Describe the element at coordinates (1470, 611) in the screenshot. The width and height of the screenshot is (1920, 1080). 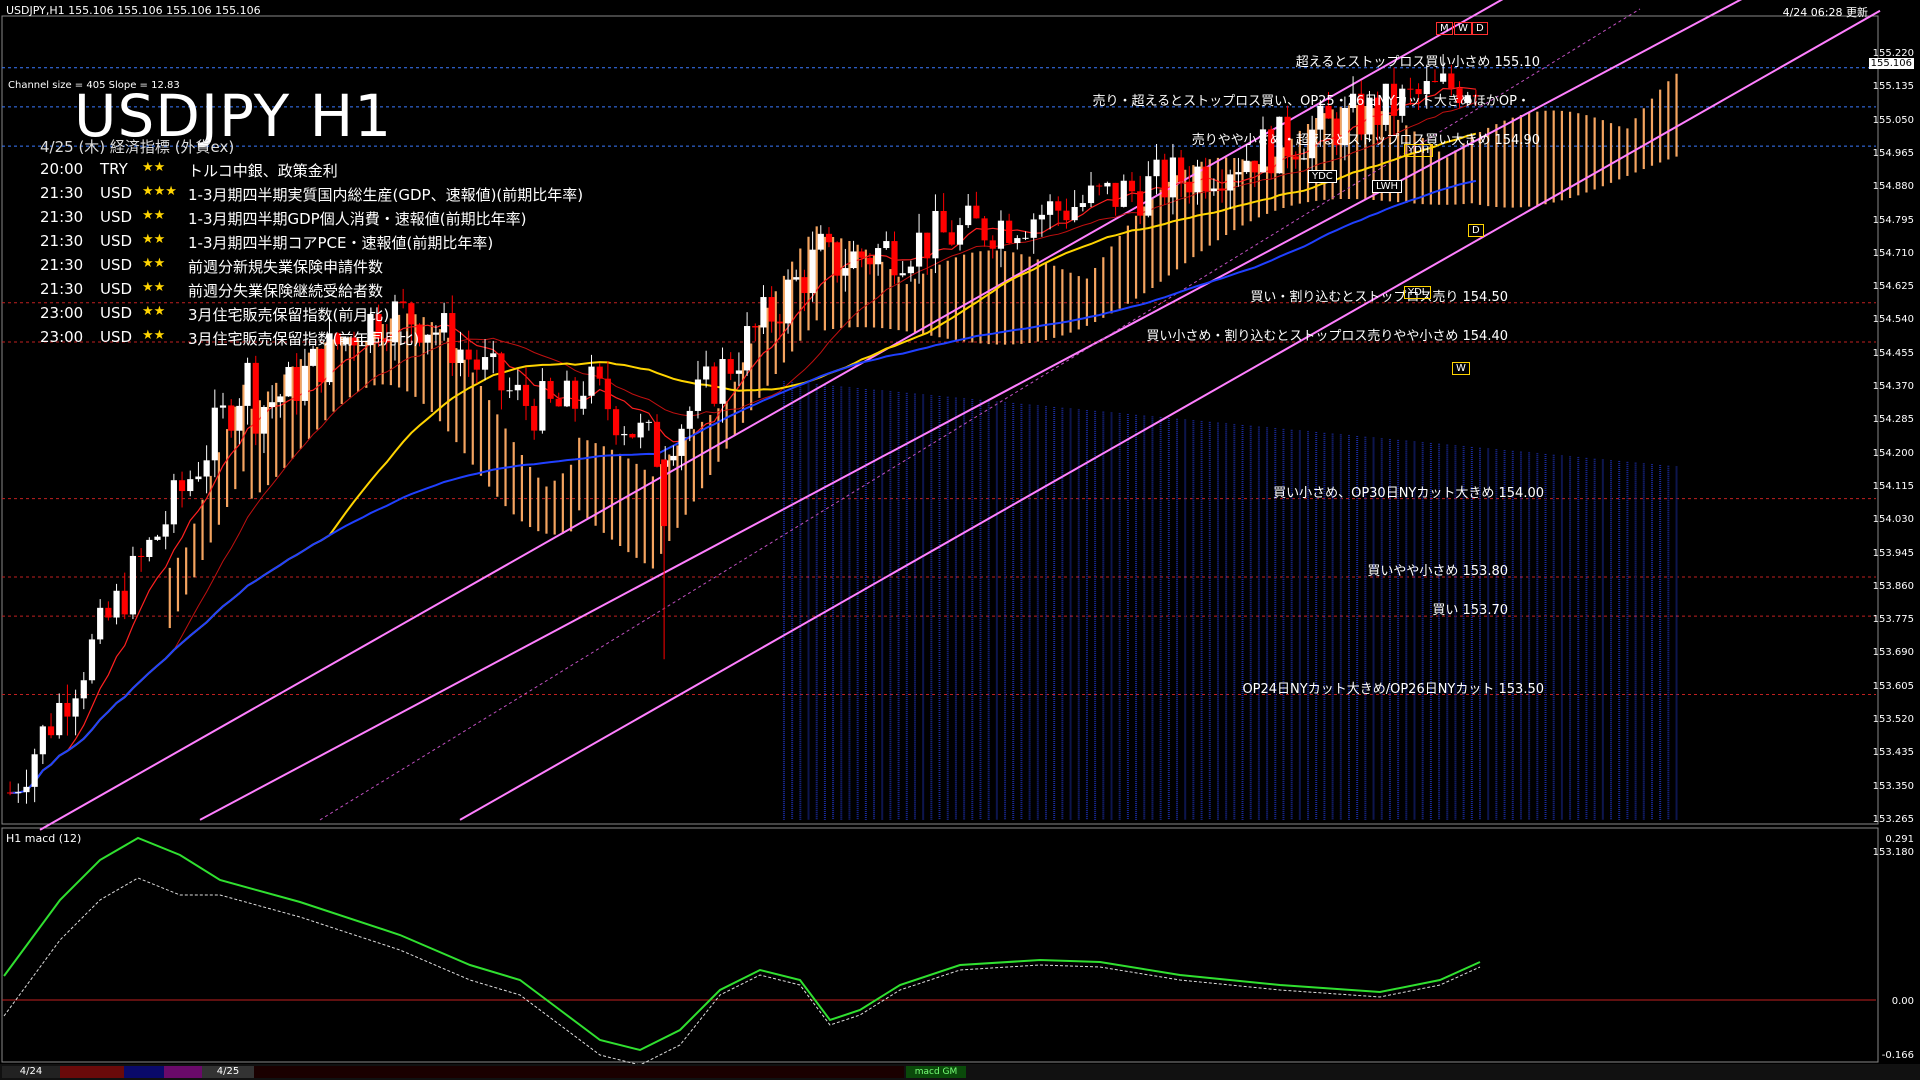
I see `price-annotation: 買い 153.70` at that location.